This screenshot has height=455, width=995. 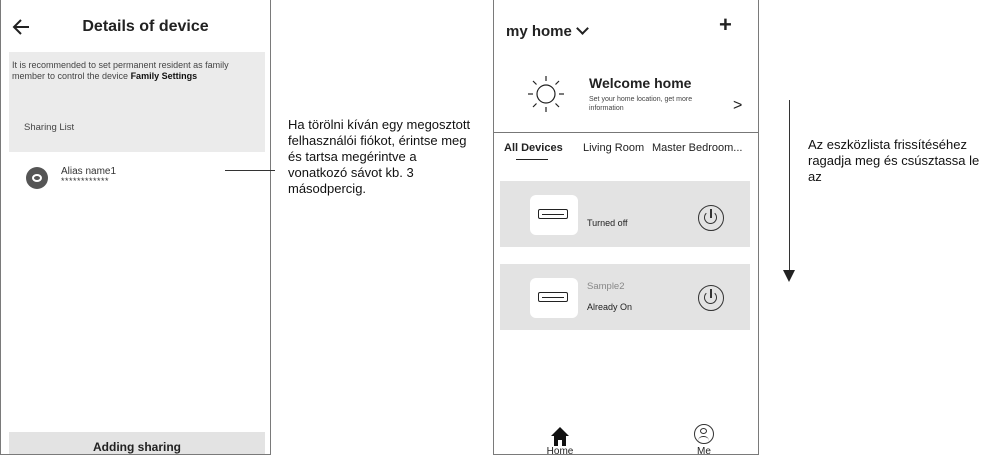 What do you see at coordinates (145, 26) in the screenshot?
I see `page-title: Details of device` at bounding box center [145, 26].